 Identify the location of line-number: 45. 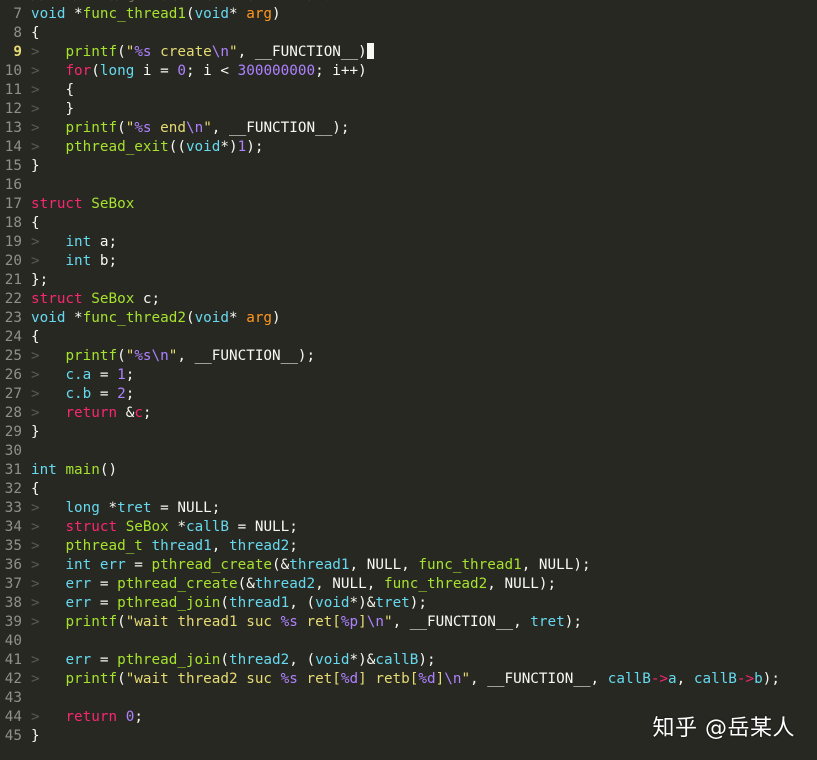
(13, 736).